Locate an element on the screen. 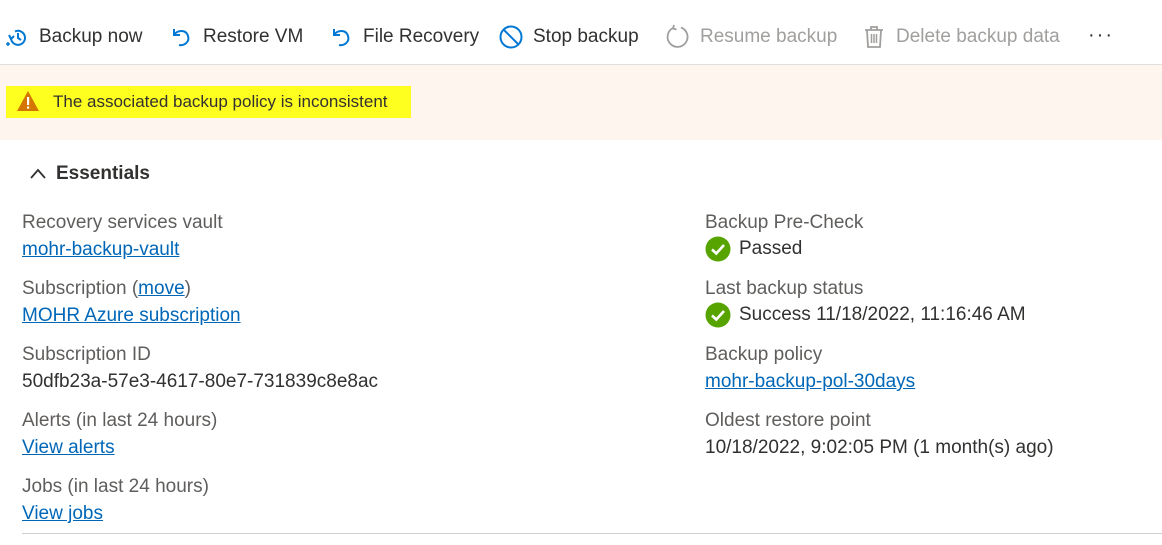  essentials-toggle: Essentials is located at coordinates (89, 174).